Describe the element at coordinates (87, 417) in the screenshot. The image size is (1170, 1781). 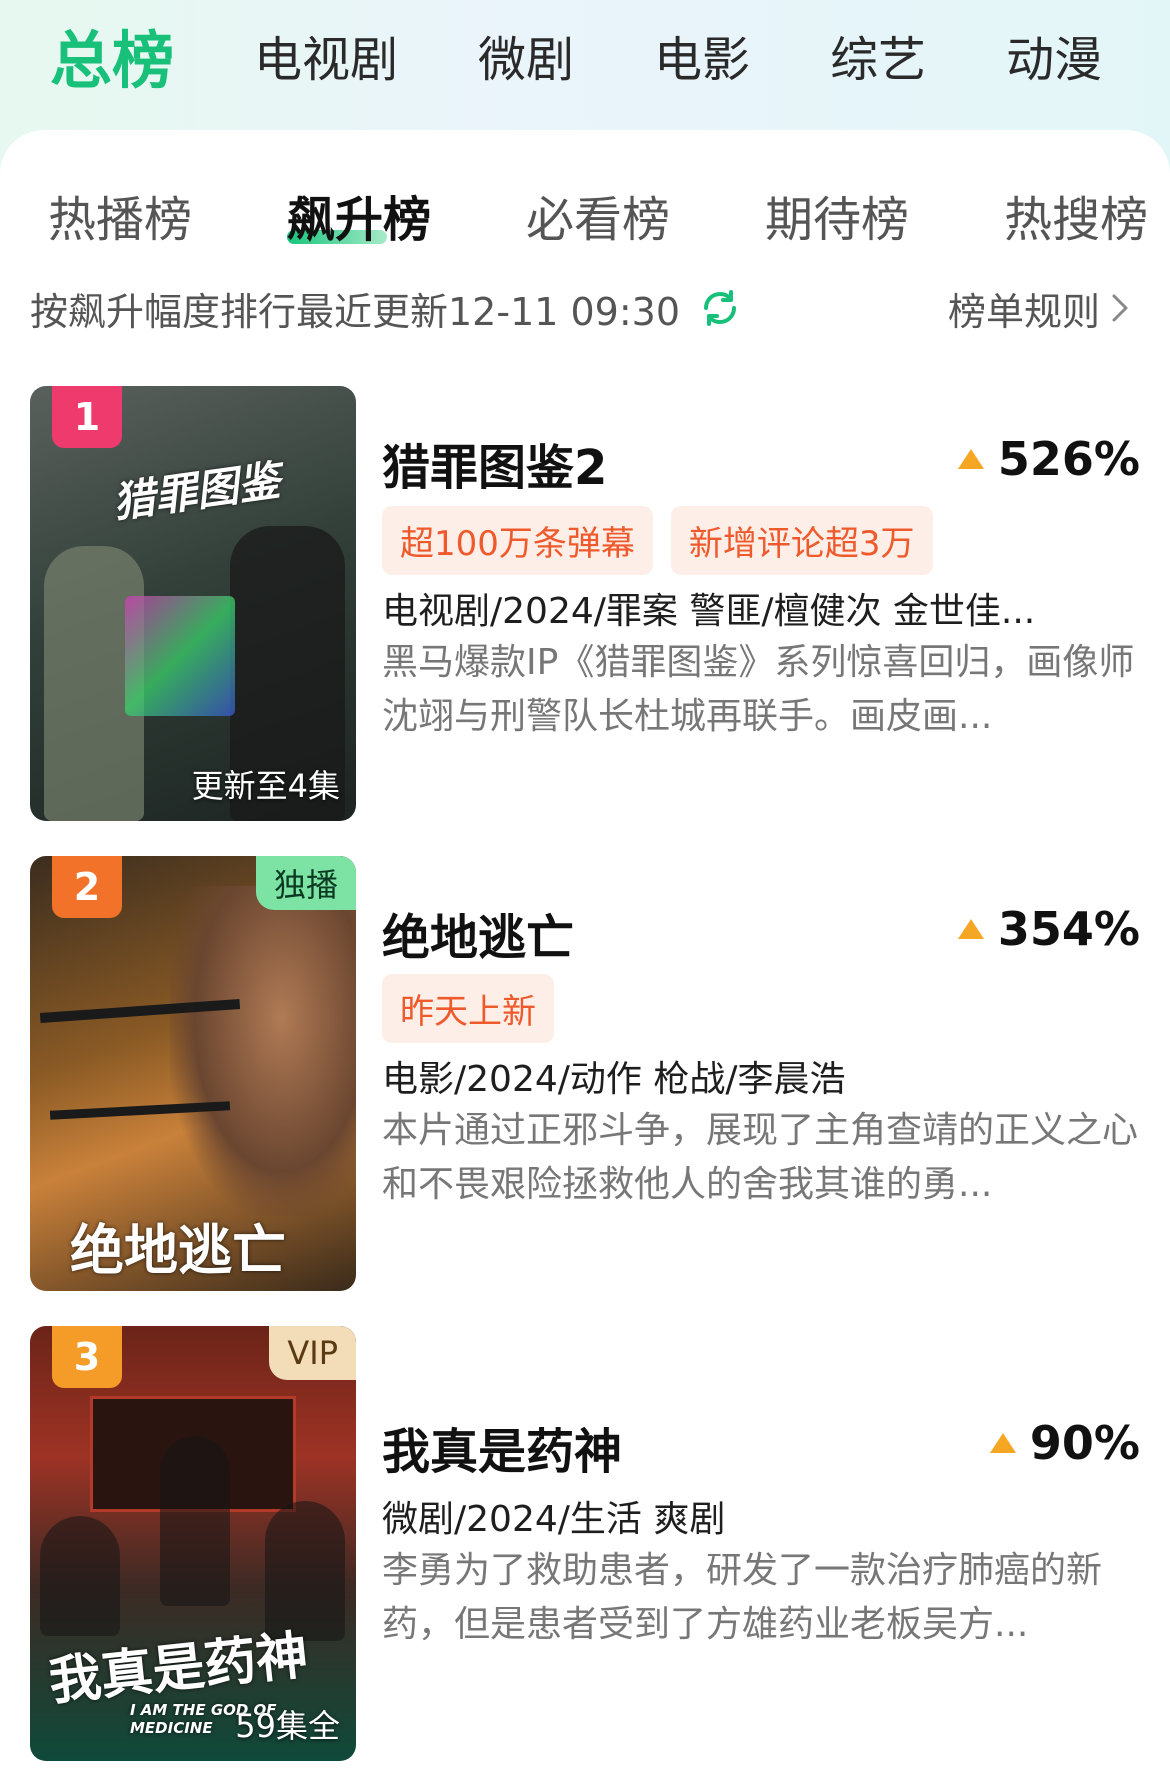
I see `rank-badge: 1` at that location.